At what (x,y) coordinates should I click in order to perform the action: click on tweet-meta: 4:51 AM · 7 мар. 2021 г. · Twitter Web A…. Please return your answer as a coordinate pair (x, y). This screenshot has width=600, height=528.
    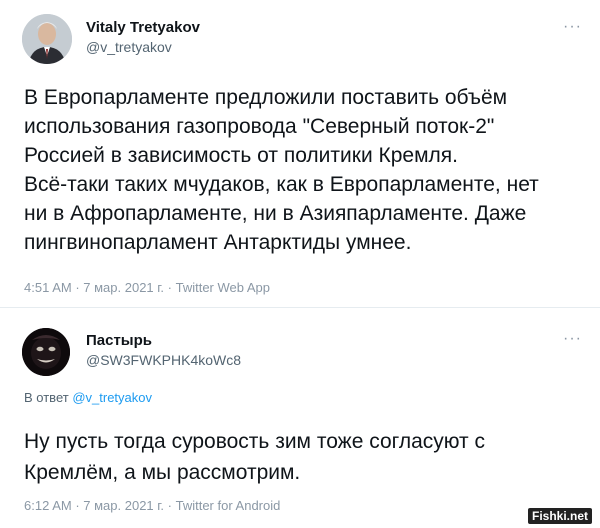
    Looking at the image, I should click on (147, 287).